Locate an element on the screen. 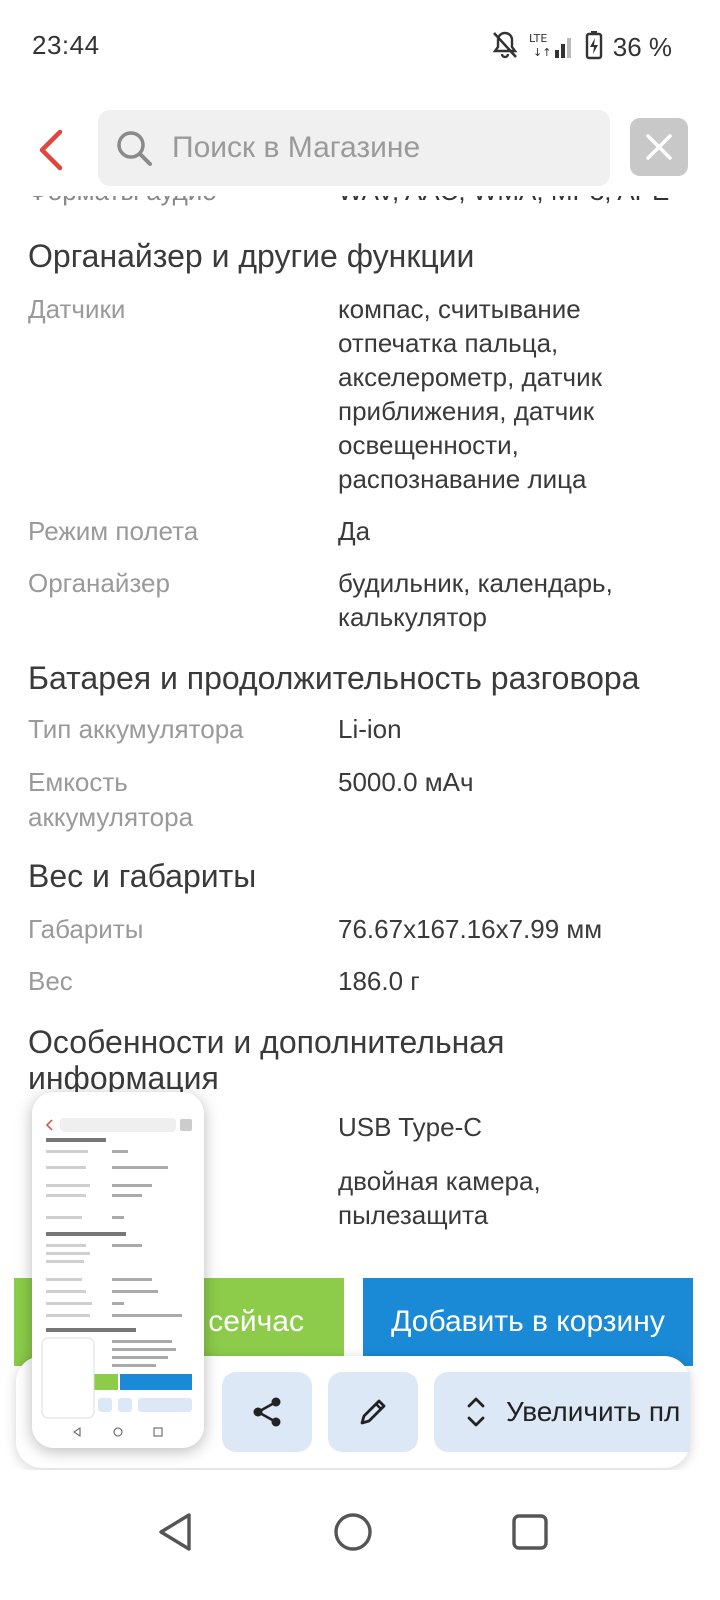 The image size is (720, 1600). spec-value: 5000.0 мАч is located at coordinates (406, 782).